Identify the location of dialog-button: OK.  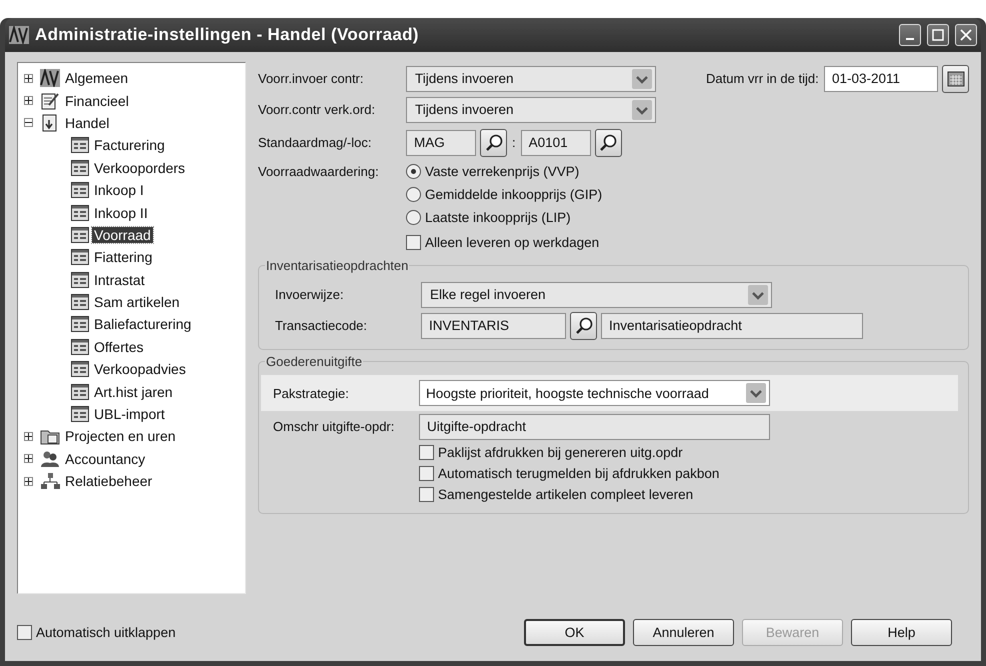
(574, 632).